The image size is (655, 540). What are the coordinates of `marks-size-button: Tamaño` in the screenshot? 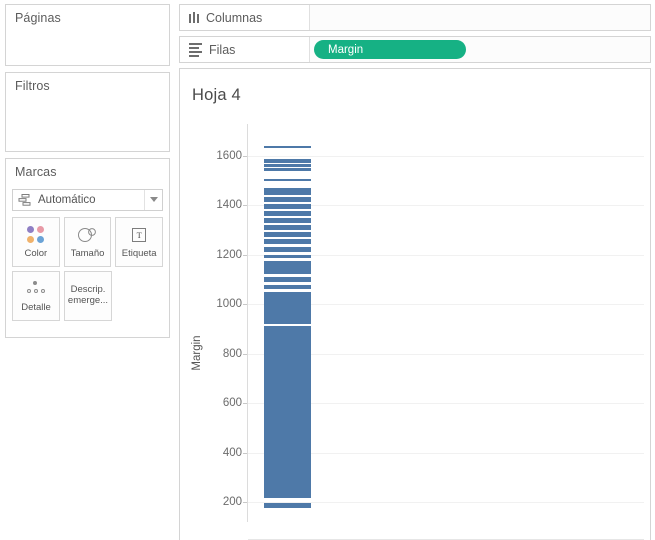 It's located at (87, 241).